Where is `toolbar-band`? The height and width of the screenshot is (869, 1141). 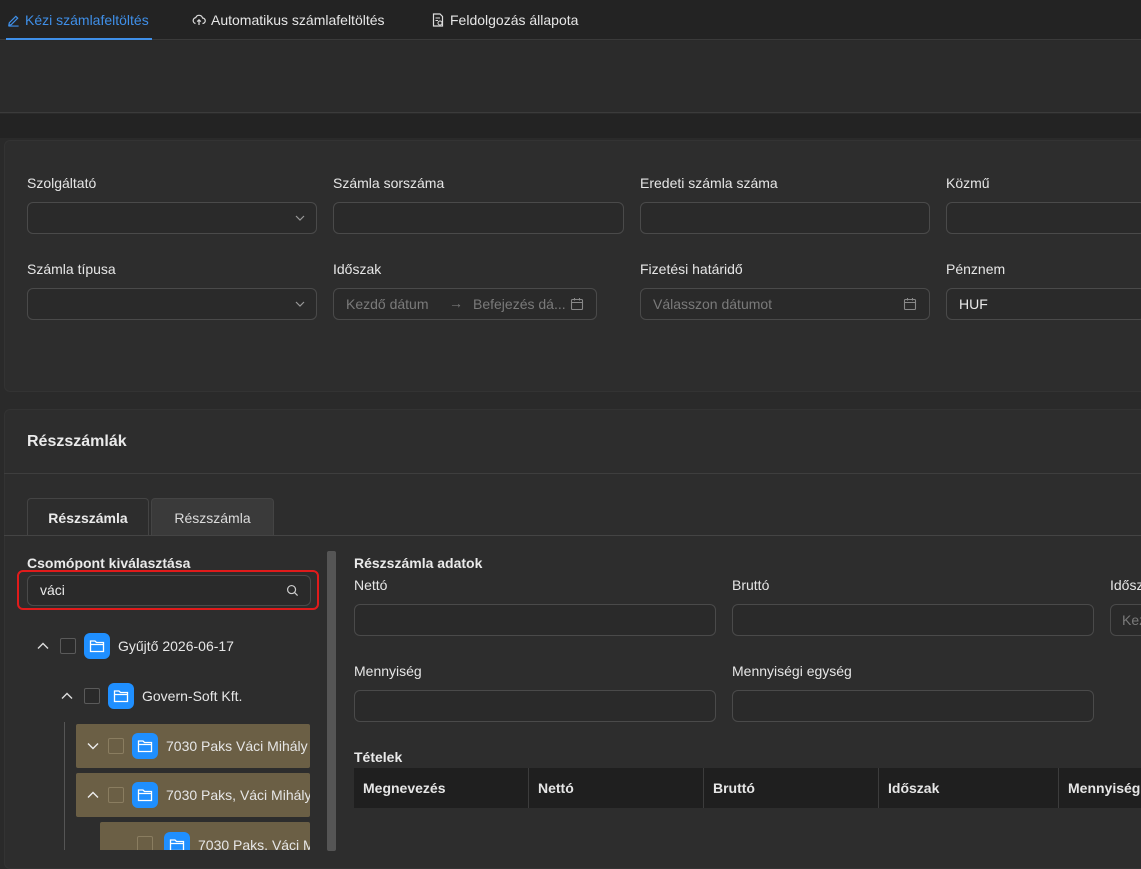 toolbar-band is located at coordinates (570, 77).